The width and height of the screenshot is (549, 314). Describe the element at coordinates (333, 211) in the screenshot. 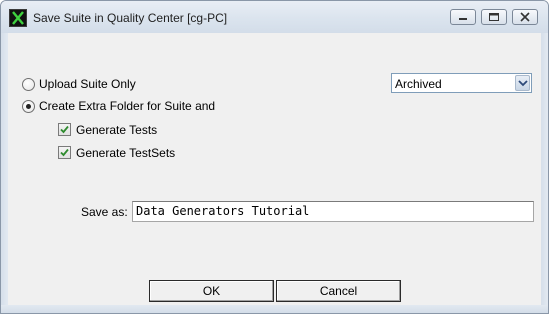

I see `save-as-input: Data Generators Tutorial` at that location.